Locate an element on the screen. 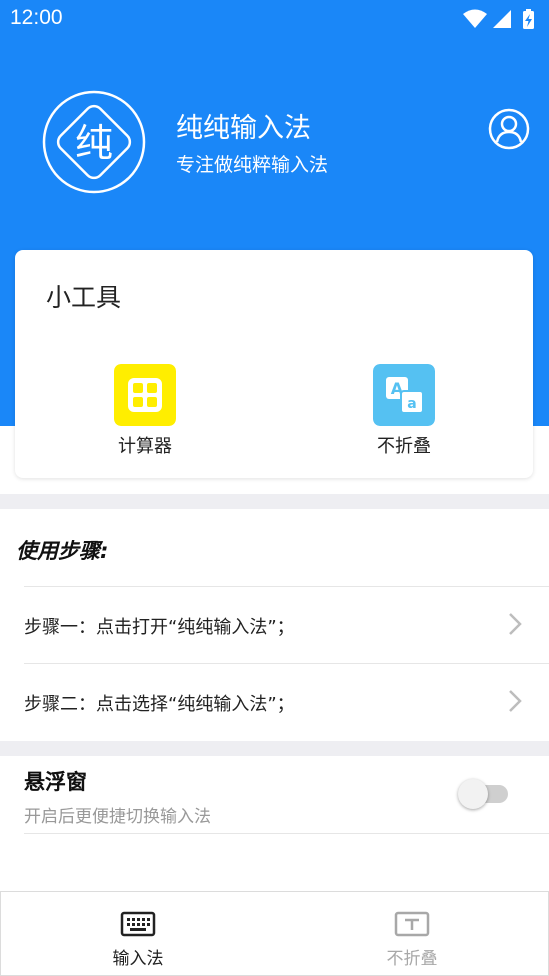 This screenshot has width=549, height=976. nav-item-nofold: 不折叠 is located at coordinates (412, 934).